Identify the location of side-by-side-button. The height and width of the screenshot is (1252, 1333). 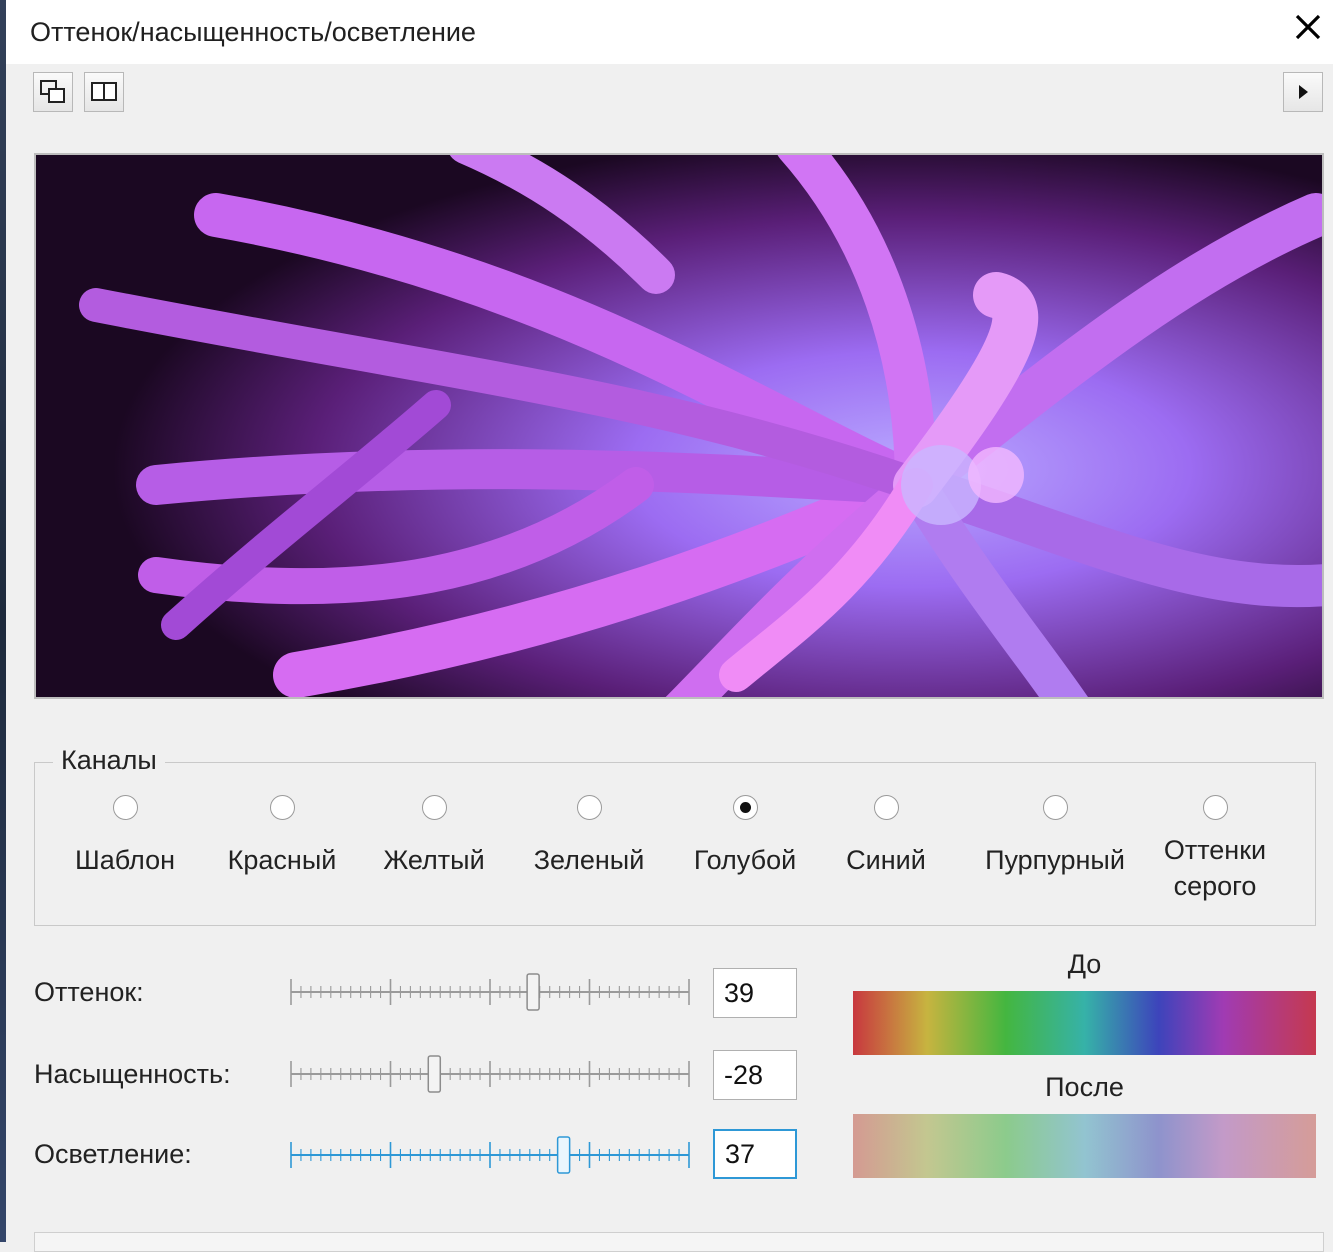
(104, 92).